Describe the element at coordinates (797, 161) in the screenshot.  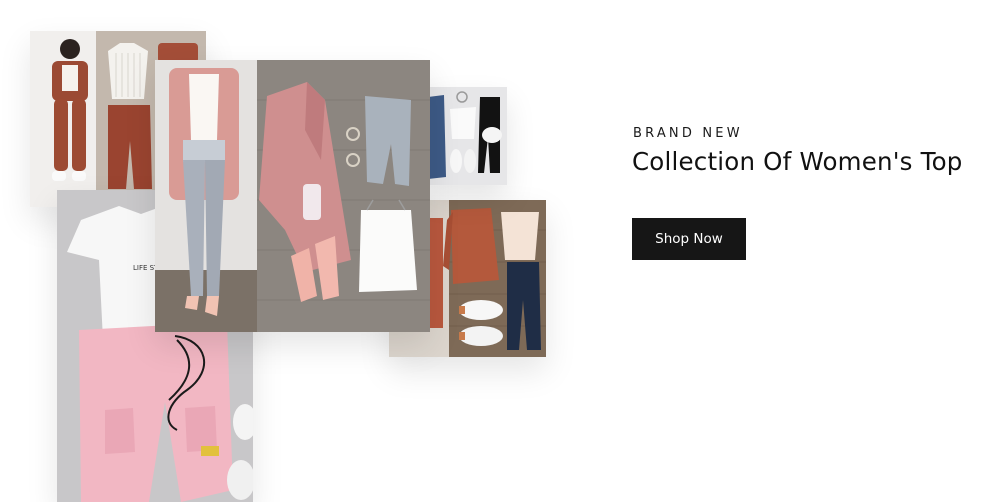
I see `promo-headline: Collection Of Women's Top` at that location.